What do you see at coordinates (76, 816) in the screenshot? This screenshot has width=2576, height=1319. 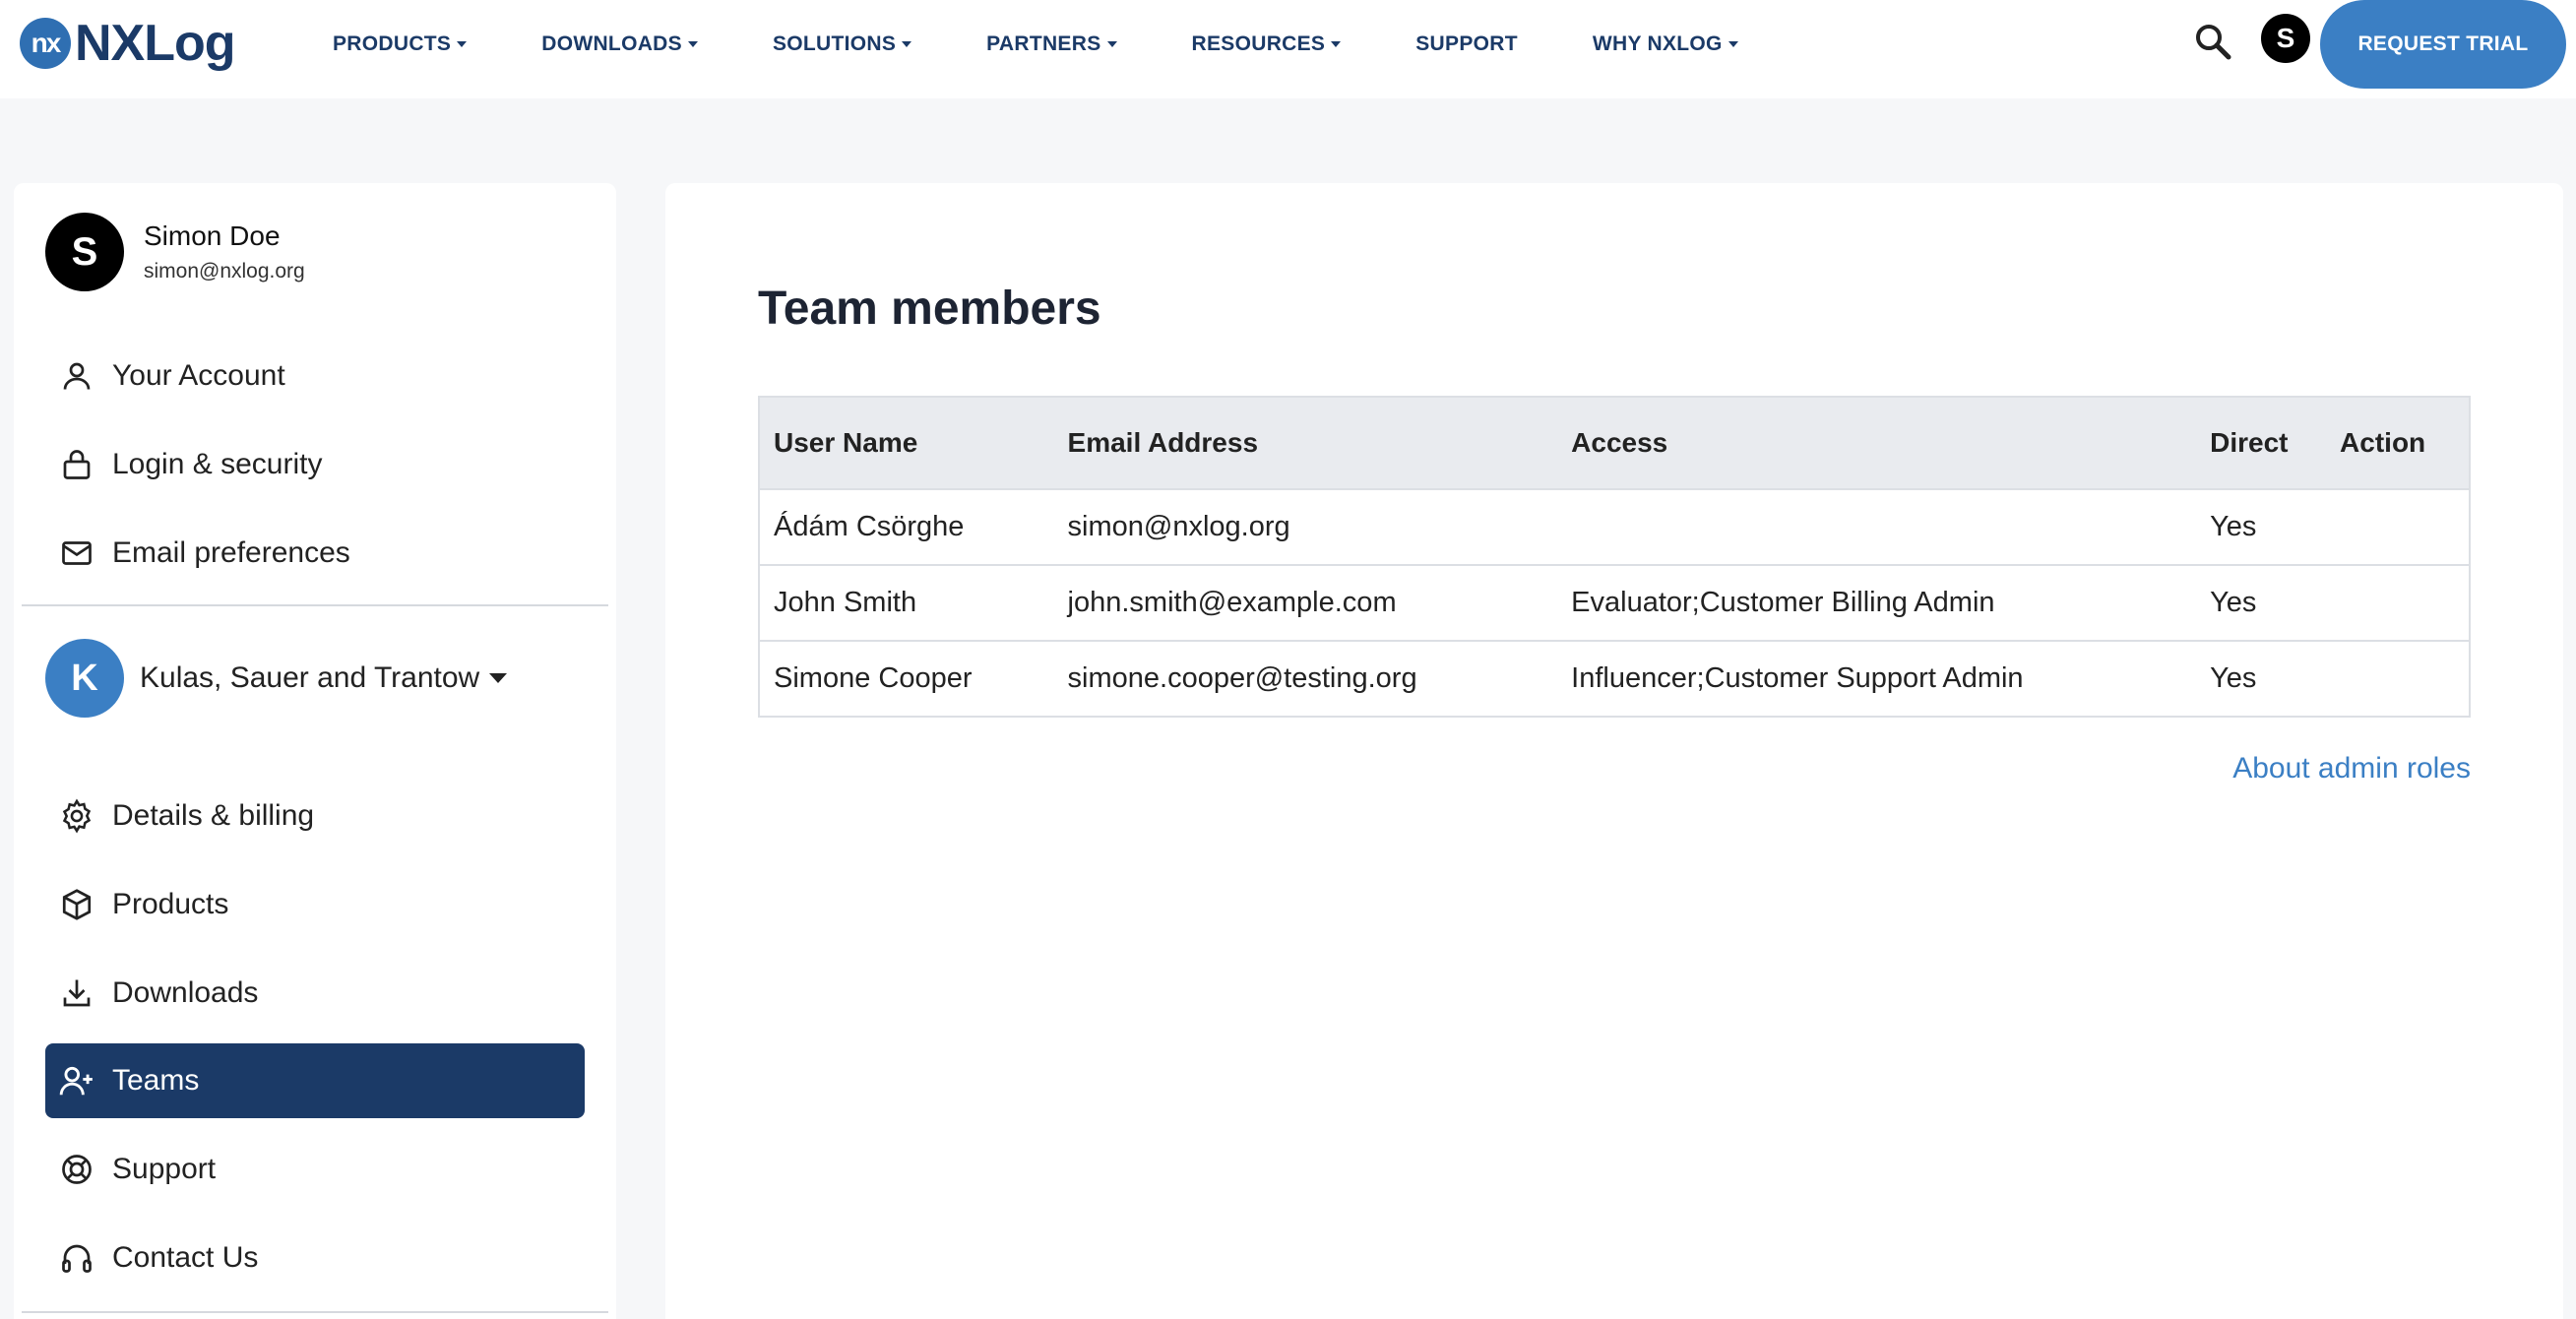 I see `gear-icon` at bounding box center [76, 816].